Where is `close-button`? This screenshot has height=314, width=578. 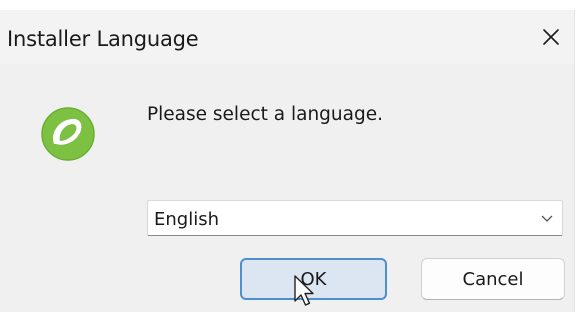
close-button is located at coordinates (551, 37).